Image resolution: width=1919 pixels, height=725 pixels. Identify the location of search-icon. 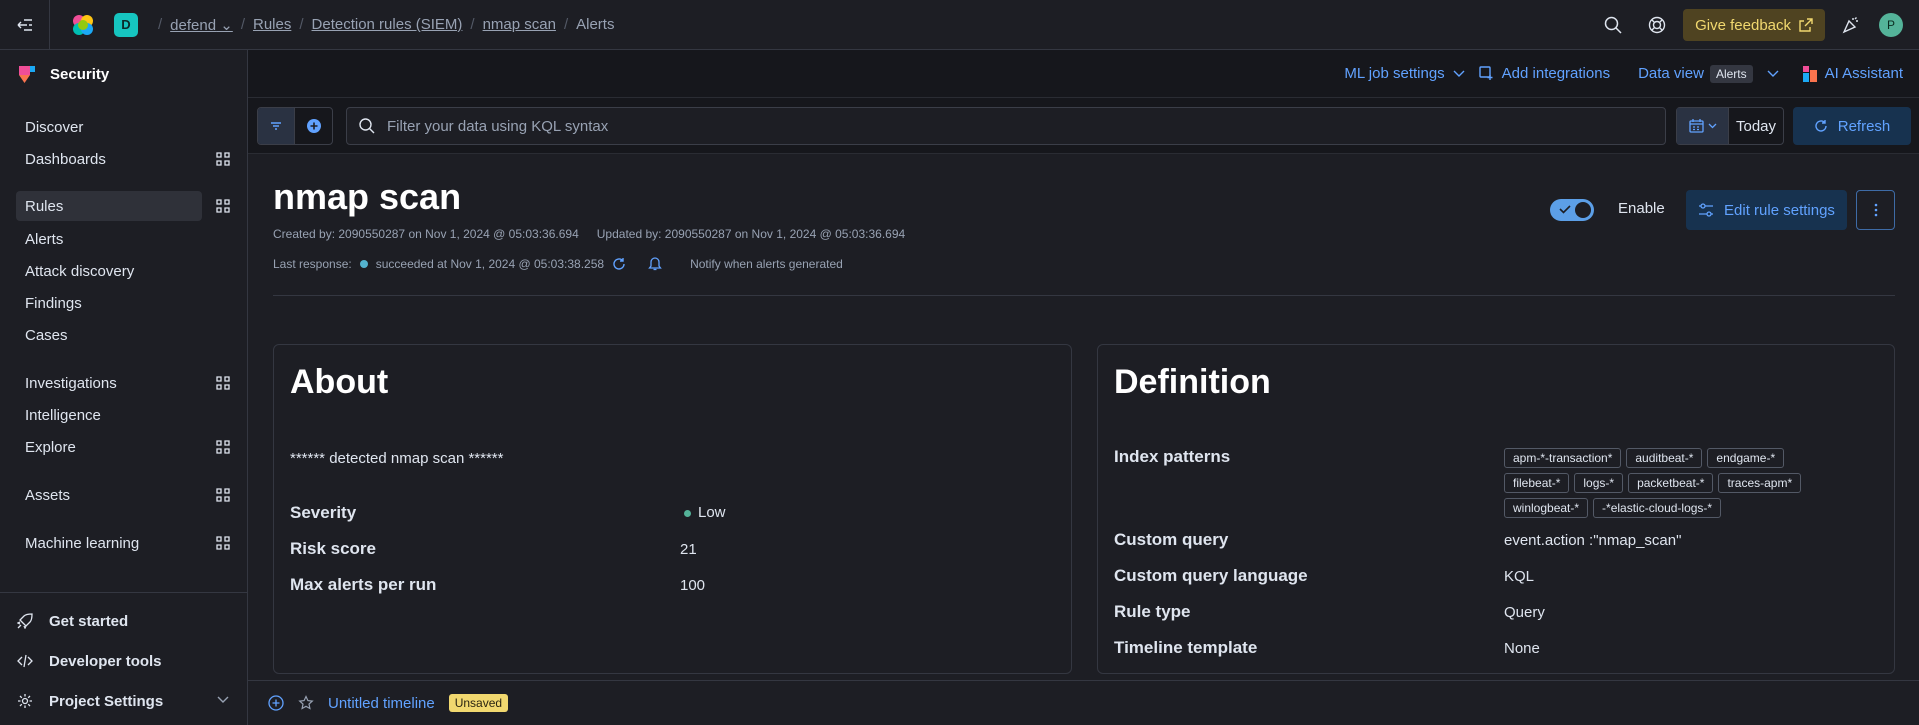
(367, 126).